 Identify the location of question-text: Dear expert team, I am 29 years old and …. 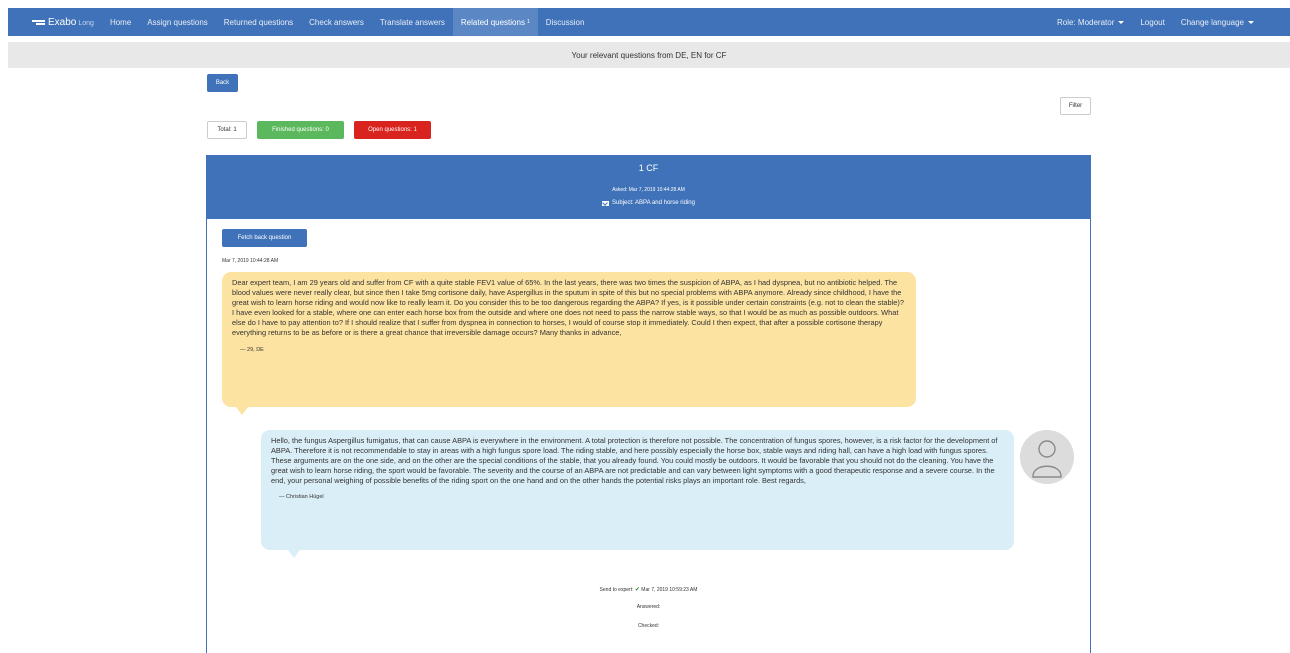
(568, 308).